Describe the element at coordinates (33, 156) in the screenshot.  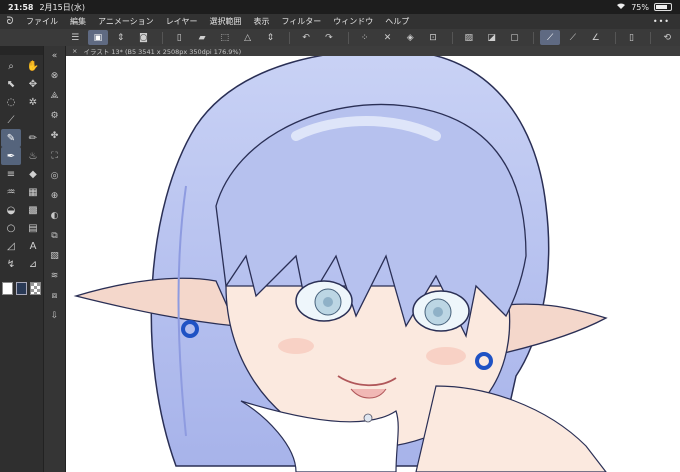
I see `airbrush-icon: ♨` at that location.